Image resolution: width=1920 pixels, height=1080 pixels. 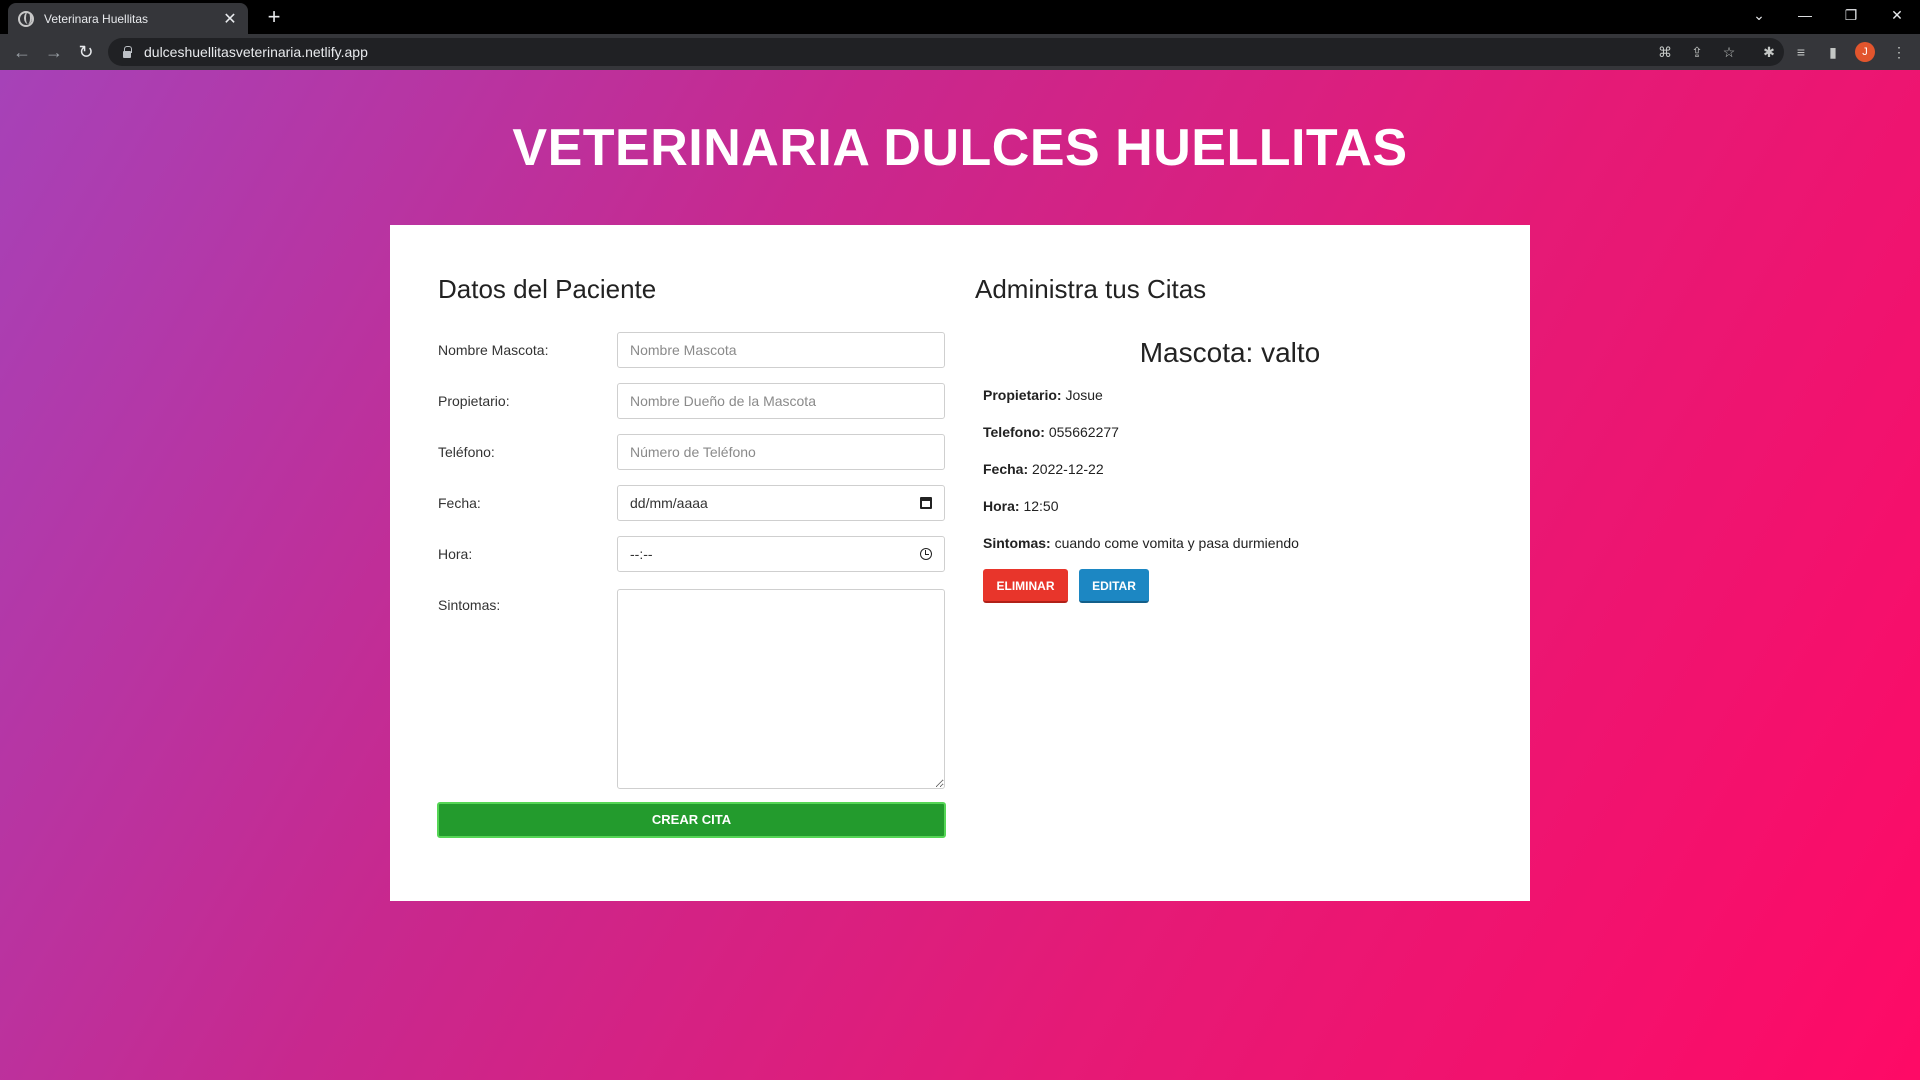 What do you see at coordinates (926, 554) in the screenshot?
I see `clock-icon` at bounding box center [926, 554].